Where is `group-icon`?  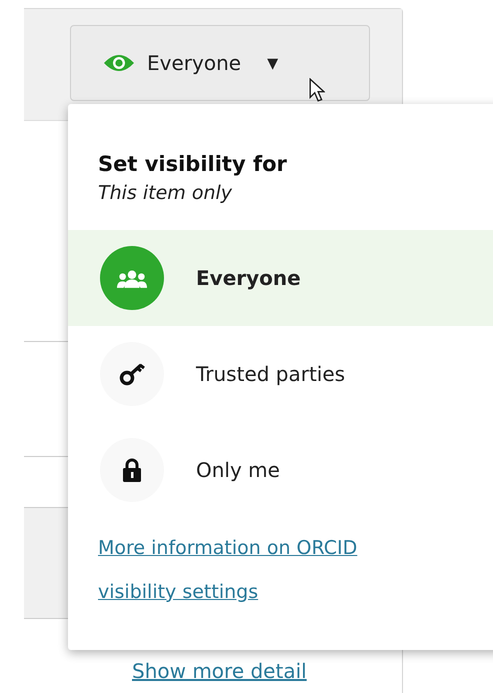
group-icon is located at coordinates (132, 278).